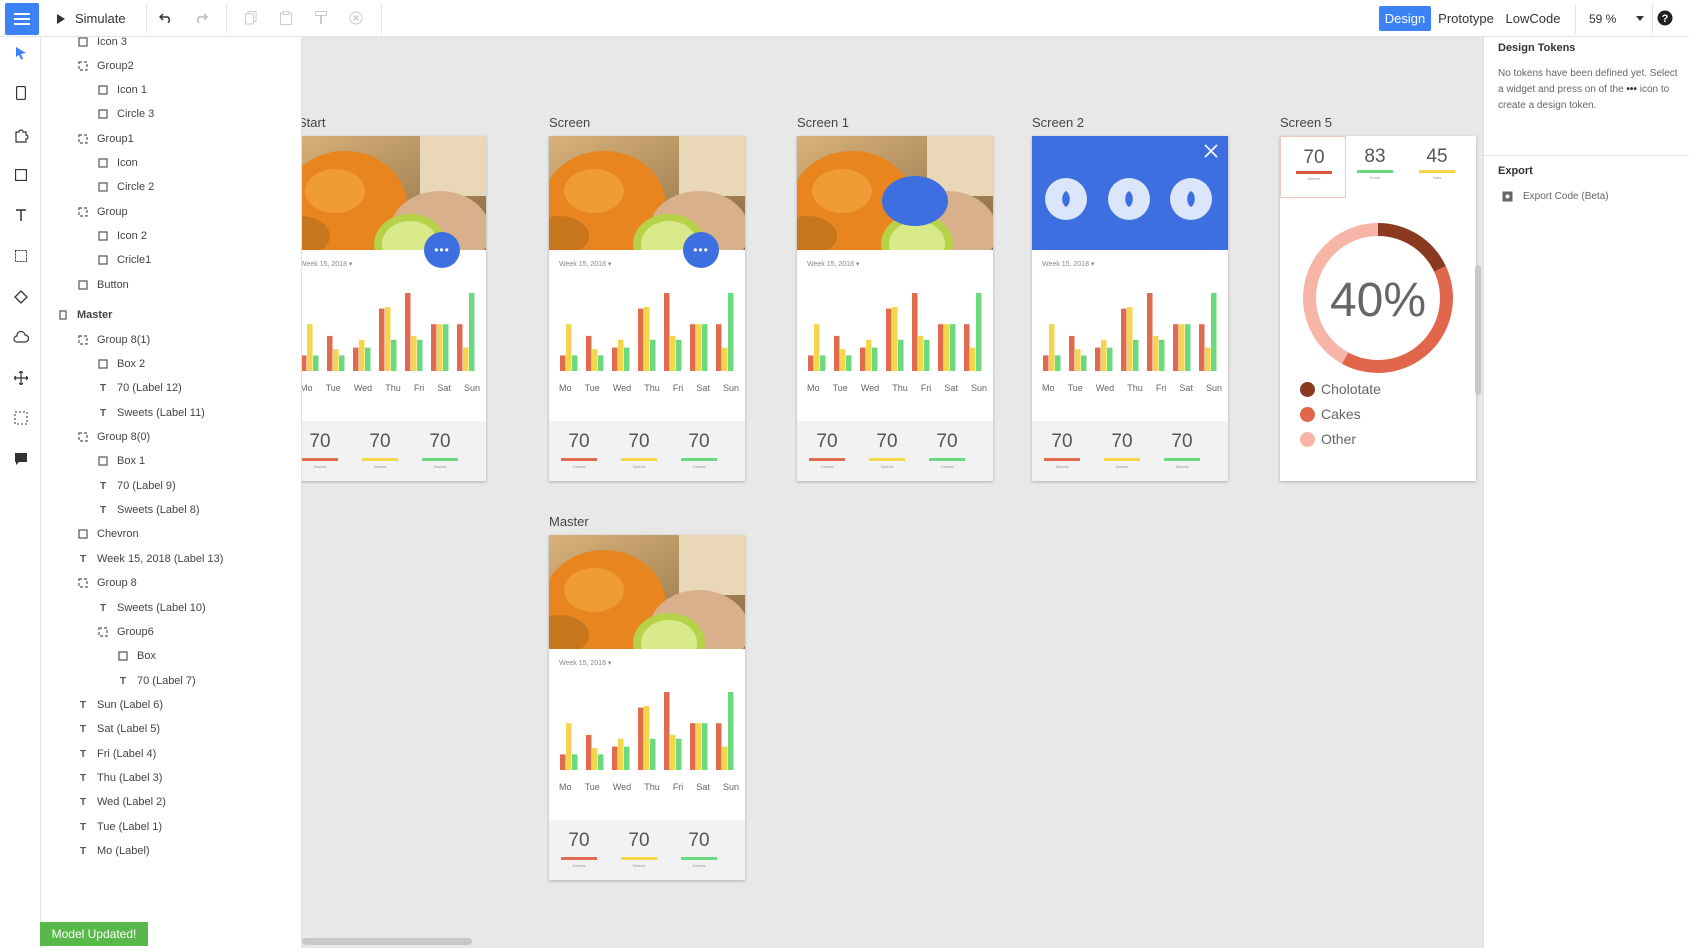 This screenshot has height=948, width=1689. Describe the element at coordinates (106, 583) in the screenshot. I see `layer-item: Group 8` at that location.